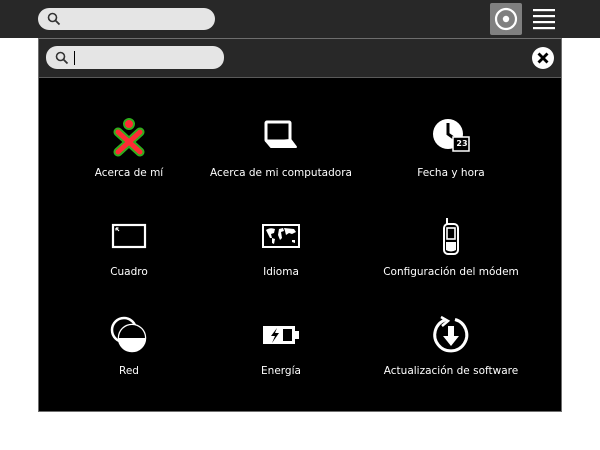 This screenshot has height=450, width=600. What do you see at coordinates (451, 135) in the screenshot?
I see `clock-icon` at bounding box center [451, 135].